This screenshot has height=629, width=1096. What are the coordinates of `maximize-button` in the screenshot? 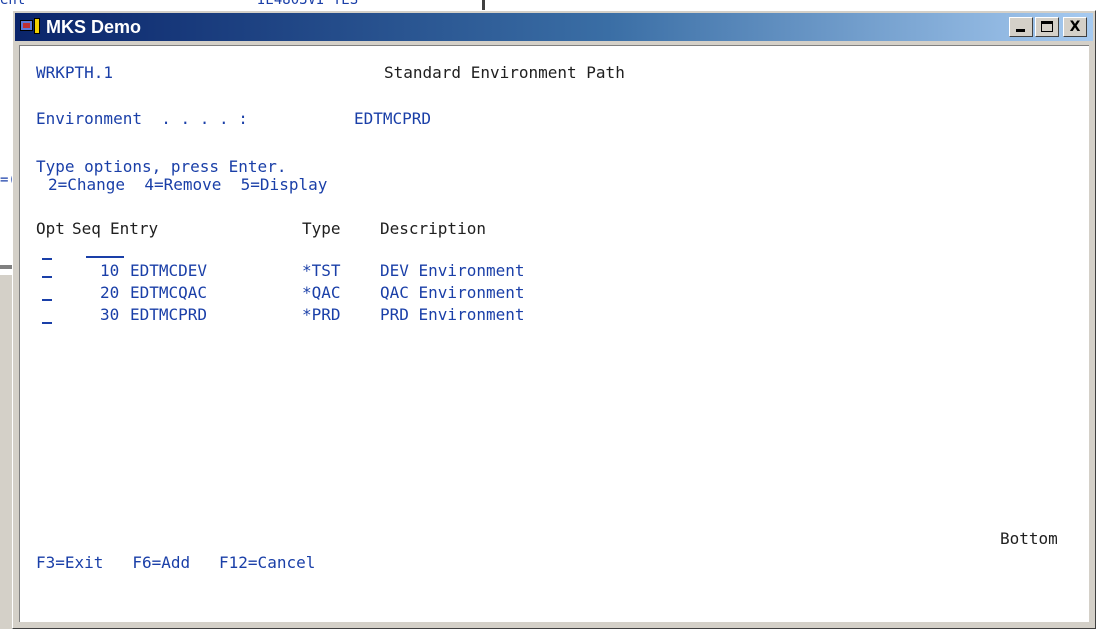 It's located at (1047, 27).